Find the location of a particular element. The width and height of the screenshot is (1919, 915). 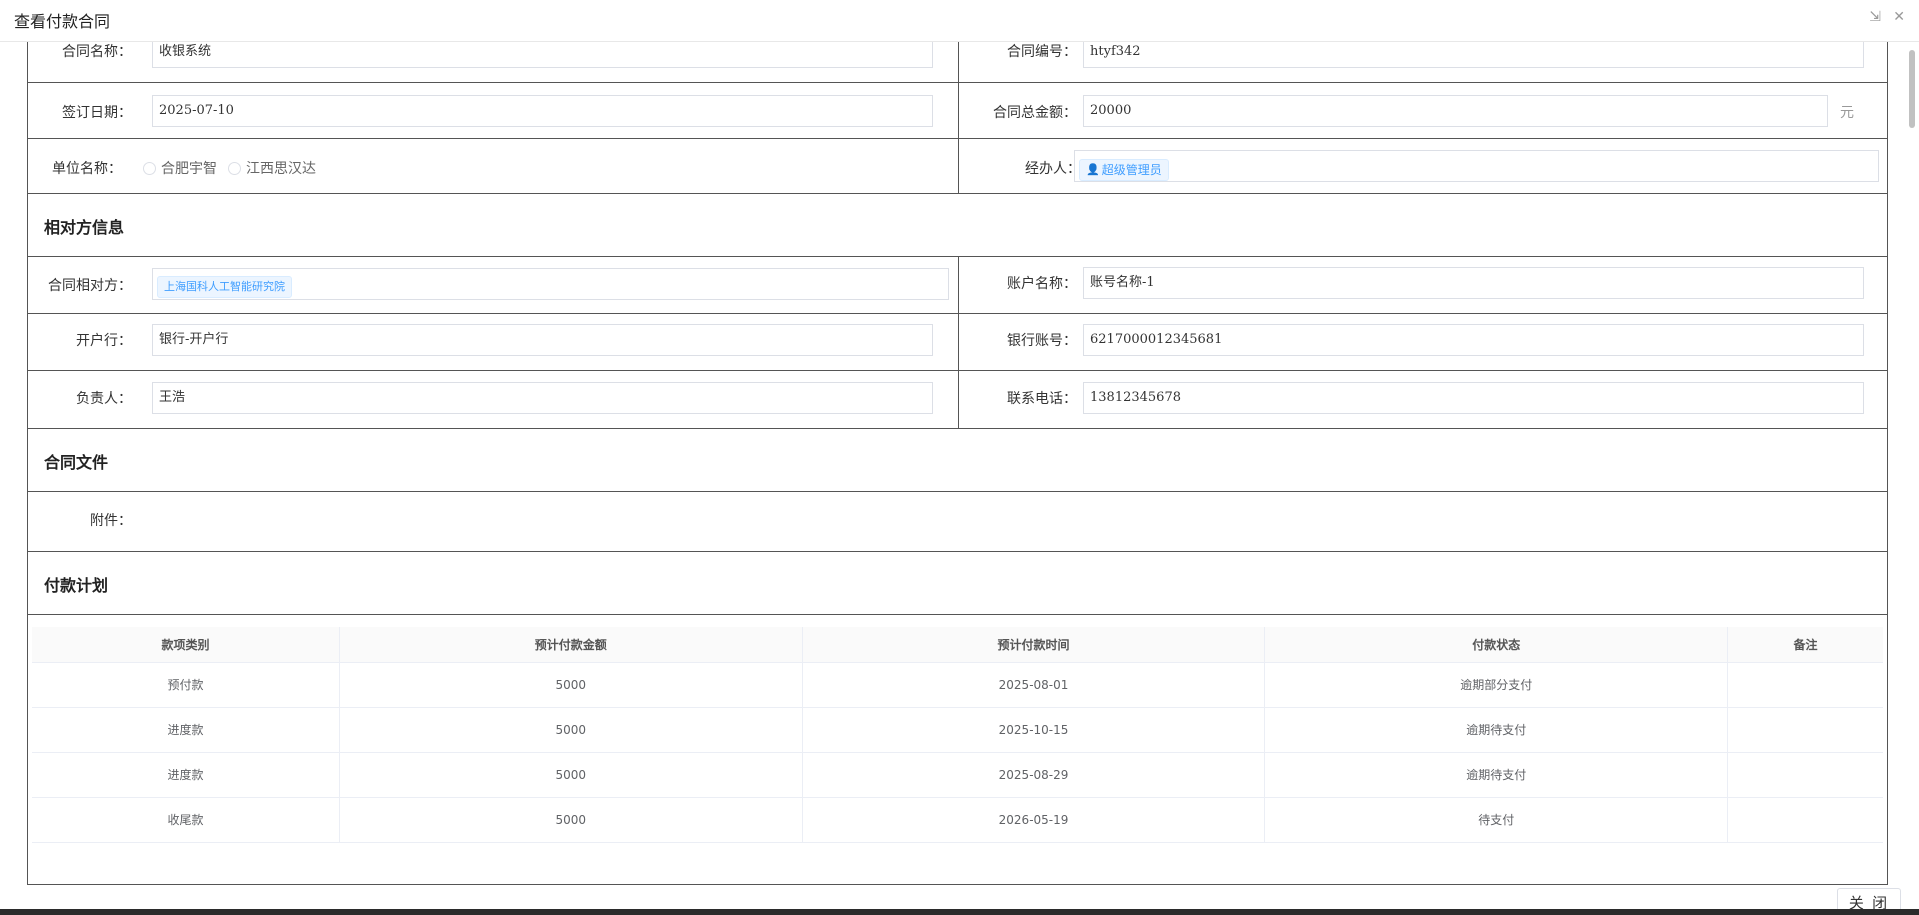

table-row: 收尾款 5000 2026-05-19 待支付 is located at coordinates (957, 820).